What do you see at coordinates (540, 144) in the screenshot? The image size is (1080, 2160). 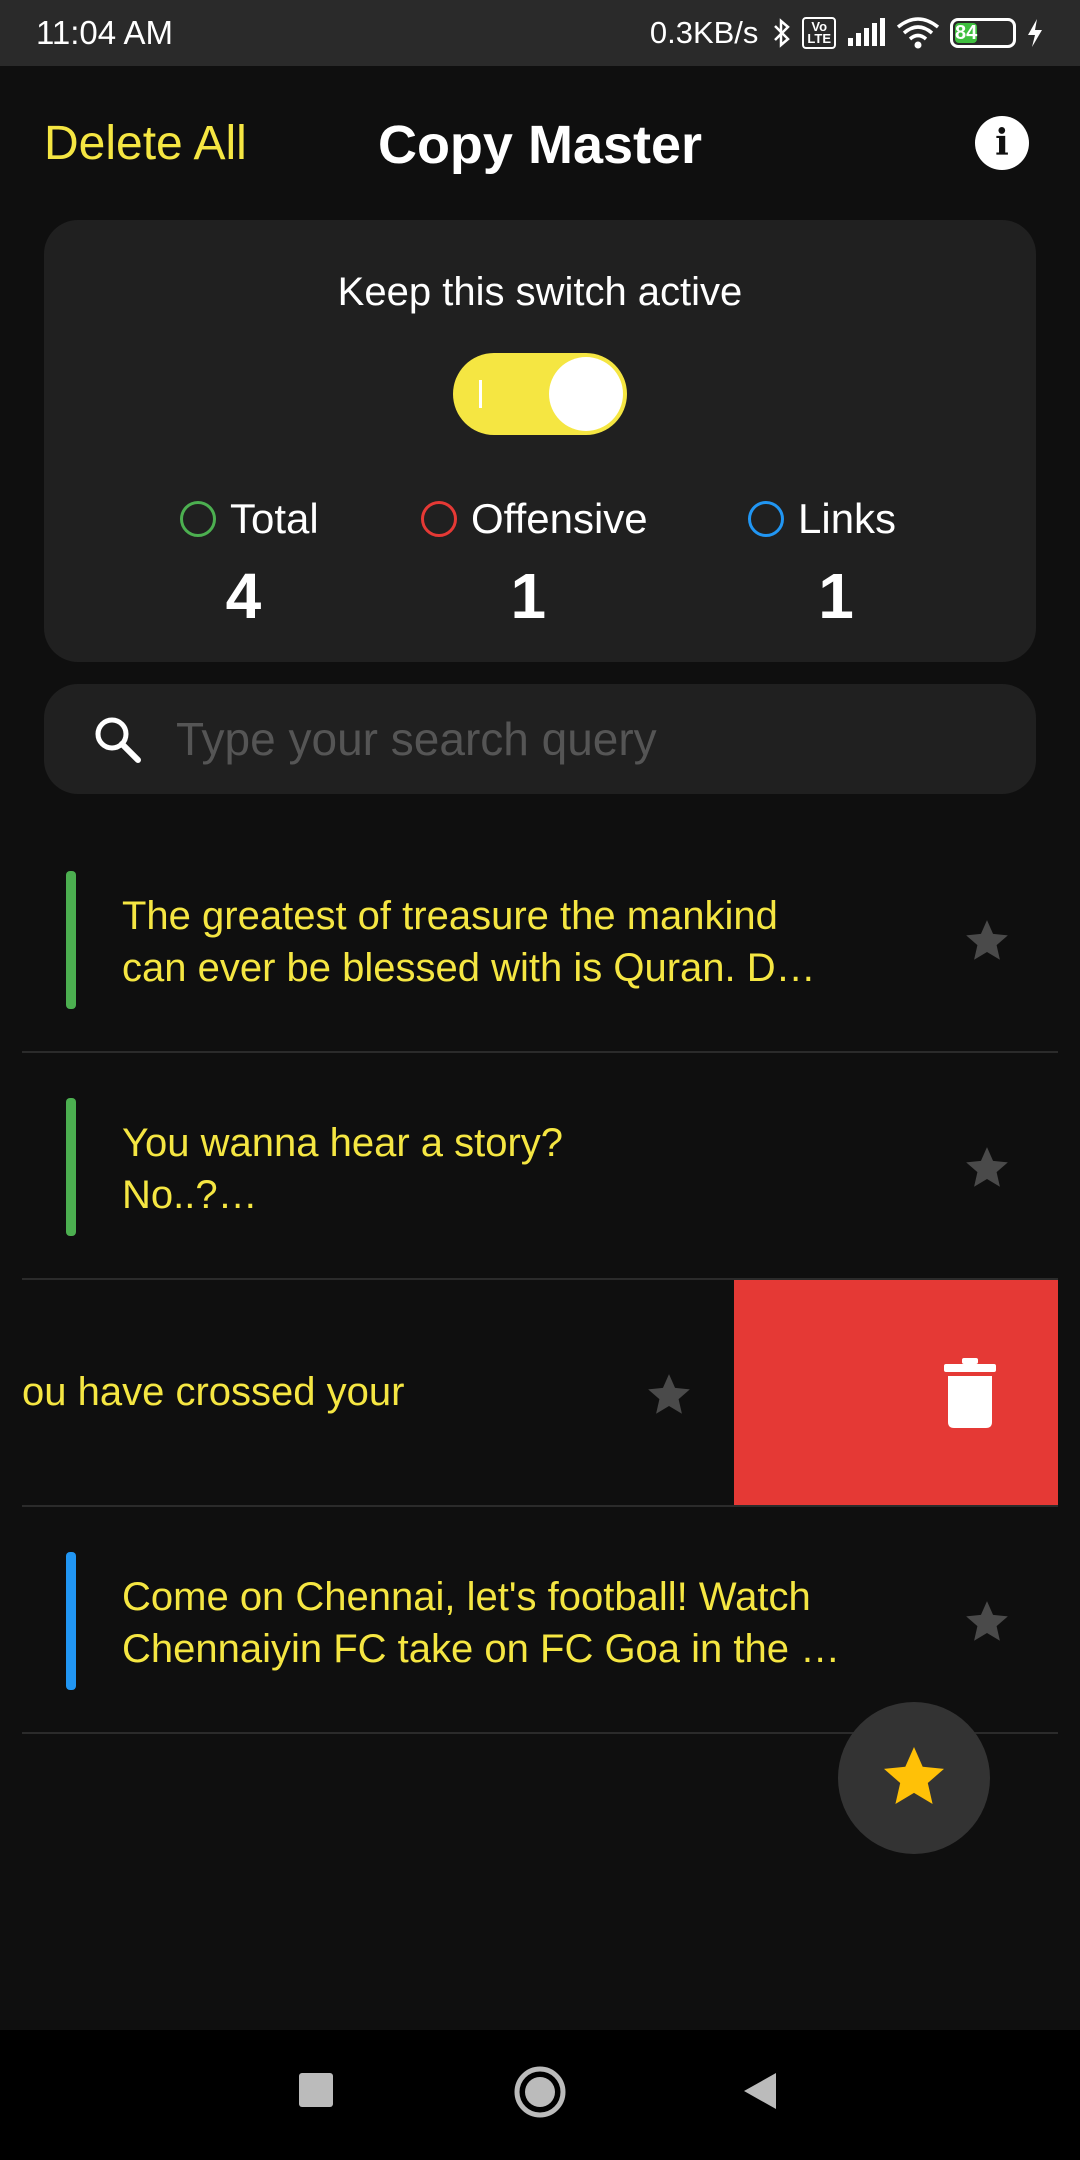 I see `app-bar: Delete All Copy Master i` at bounding box center [540, 144].